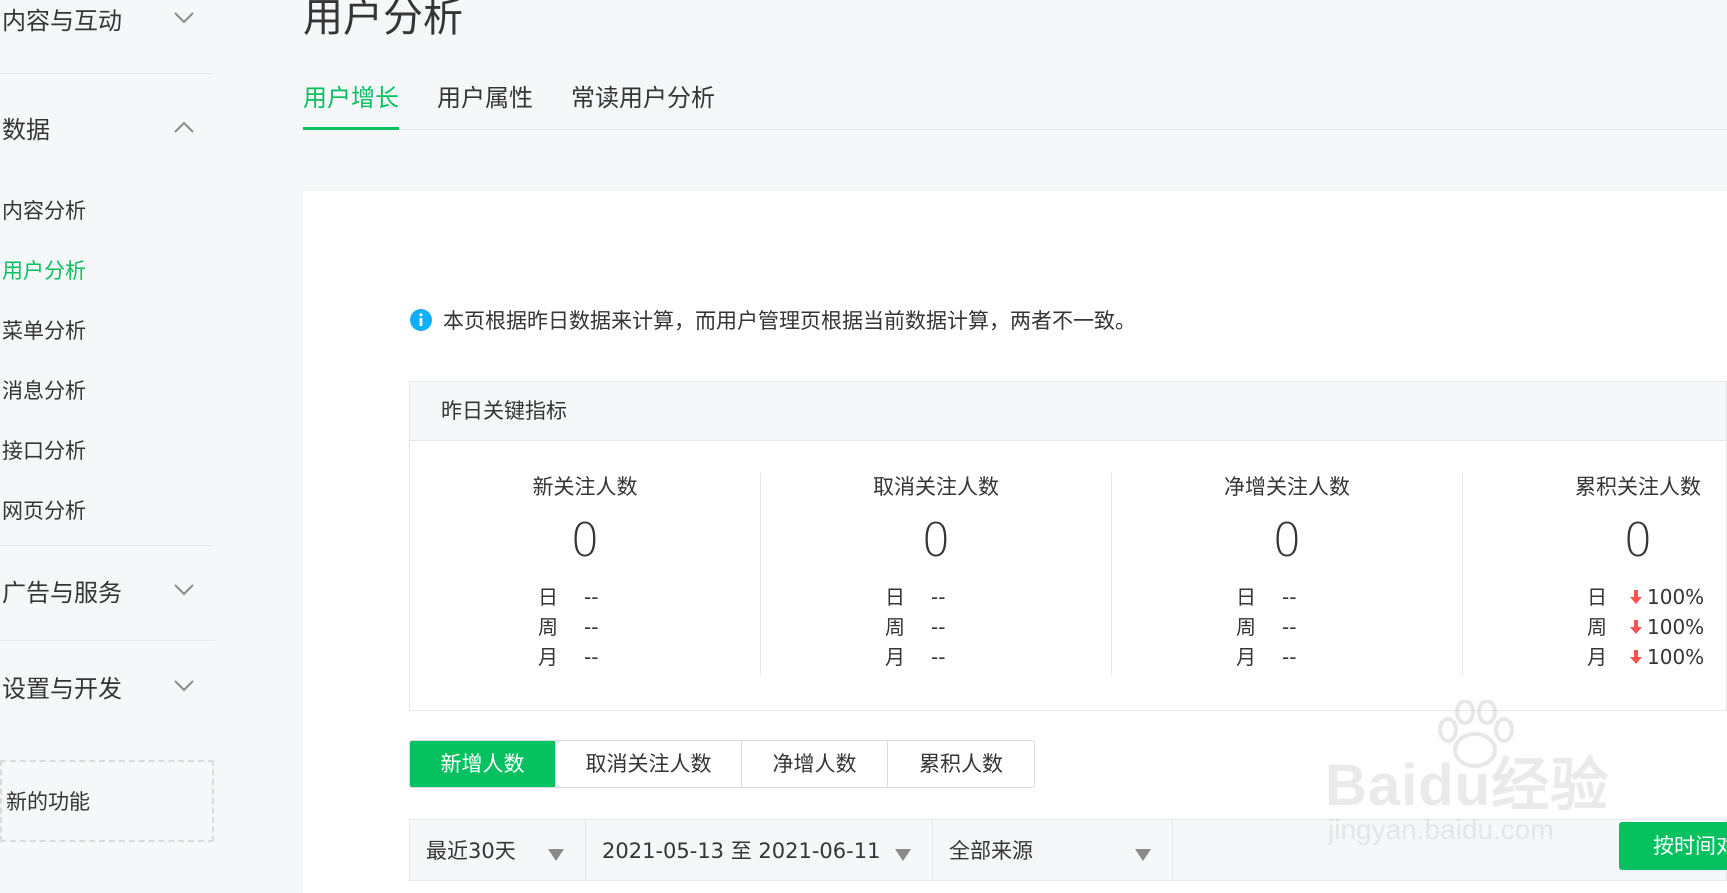 The height and width of the screenshot is (893, 1727). I want to click on range-select: 最近30天, so click(498, 850).